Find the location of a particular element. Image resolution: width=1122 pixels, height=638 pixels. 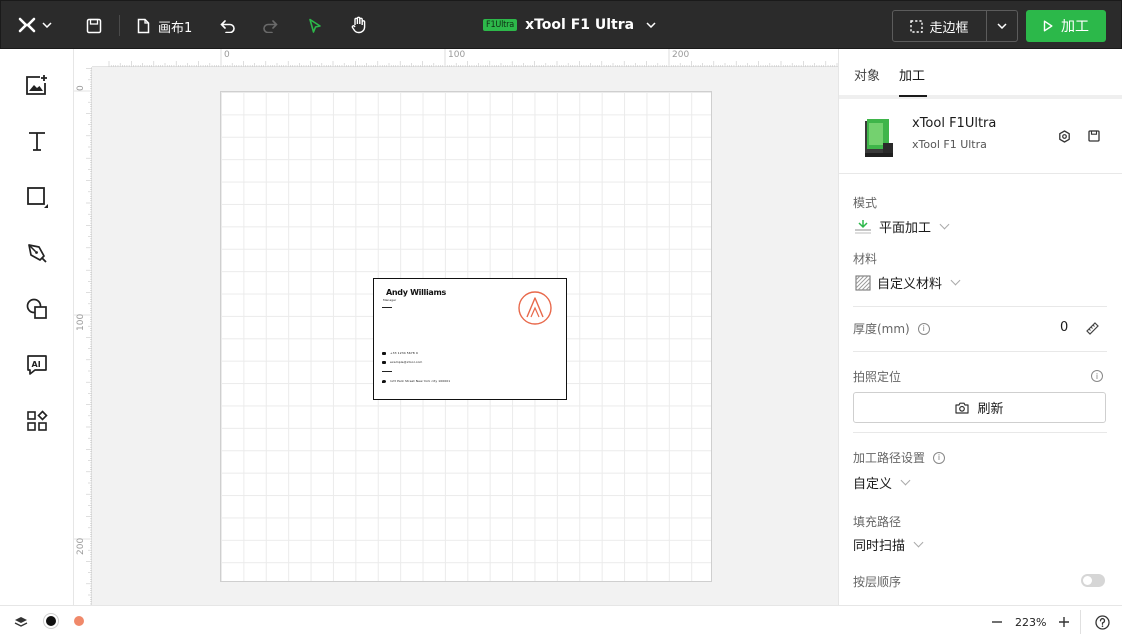

mode-label: 模式 is located at coordinates (865, 203).